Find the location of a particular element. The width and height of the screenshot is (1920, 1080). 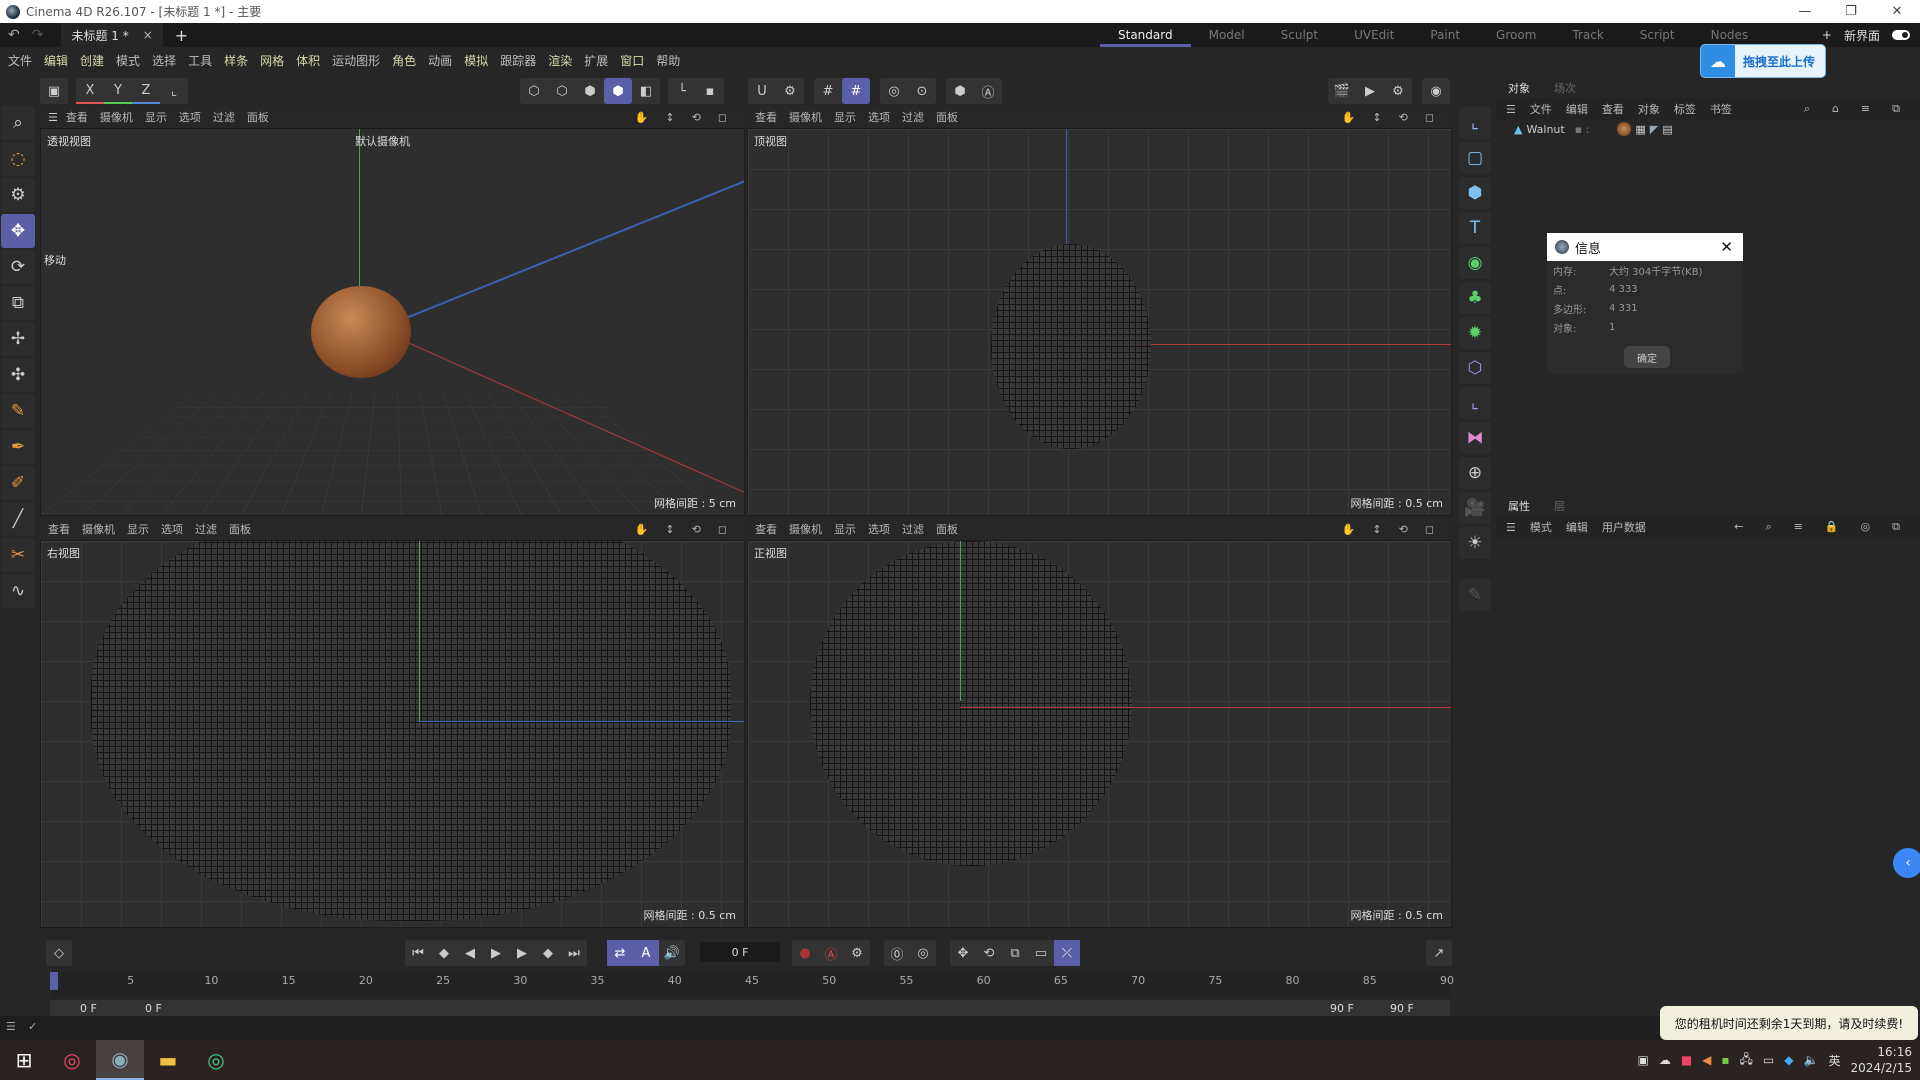

document-tab: 未标题 1 * × is located at coordinates (112, 35).